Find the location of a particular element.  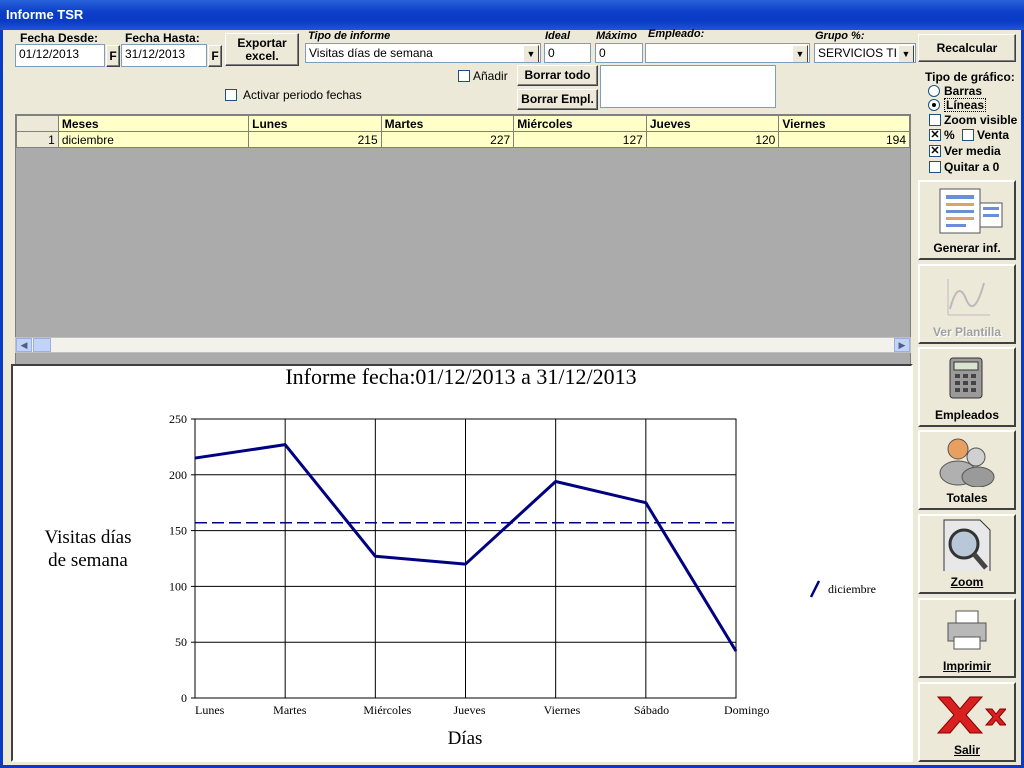

table-cell: 215 is located at coordinates (315, 139).